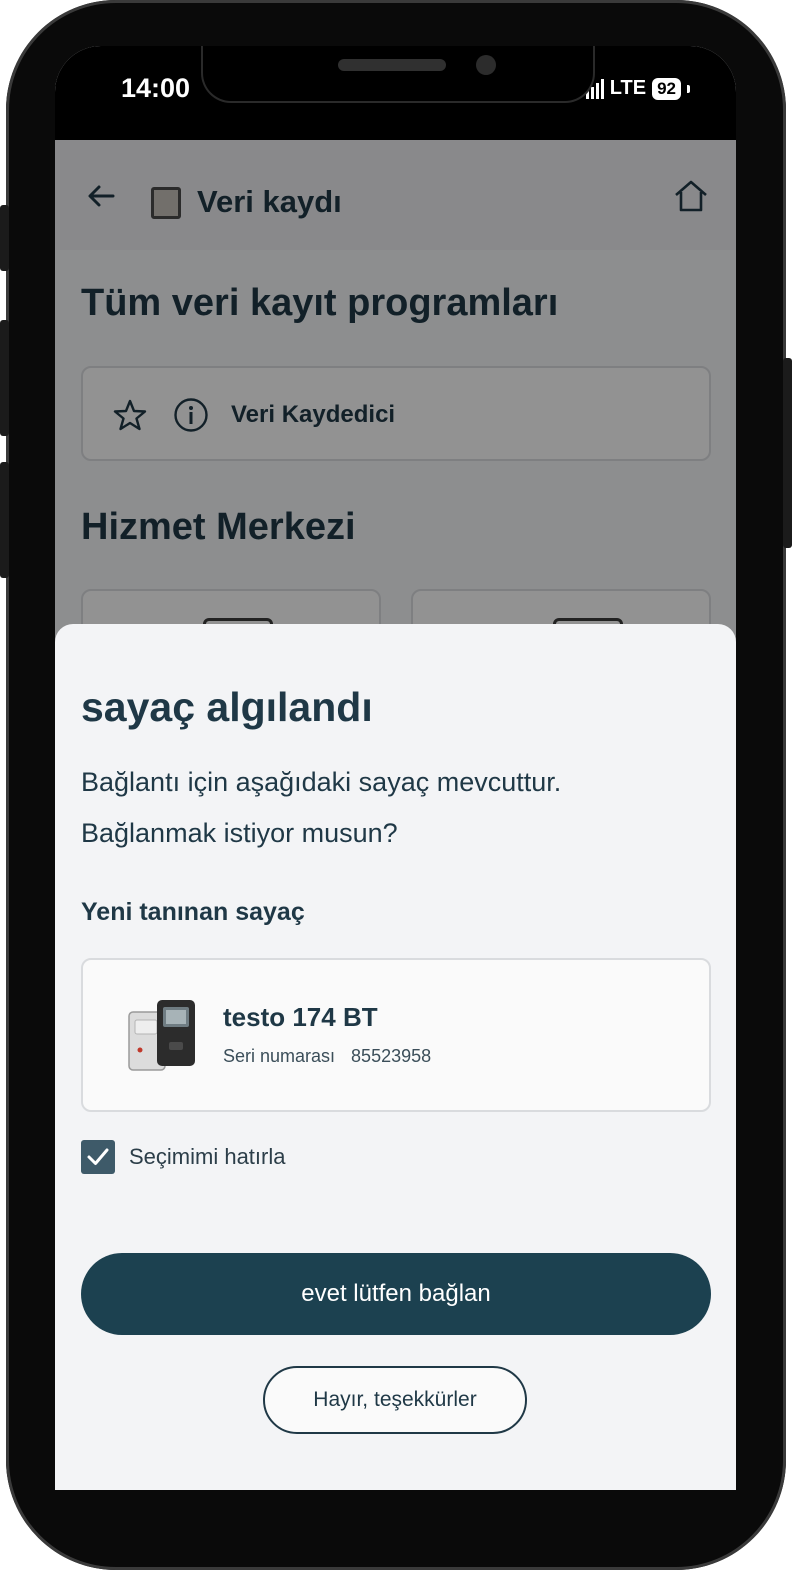 This screenshot has width=800, height=1573. What do you see at coordinates (207, 1156) in the screenshot?
I see `remember-label: Seçimimi hatırla` at bounding box center [207, 1156].